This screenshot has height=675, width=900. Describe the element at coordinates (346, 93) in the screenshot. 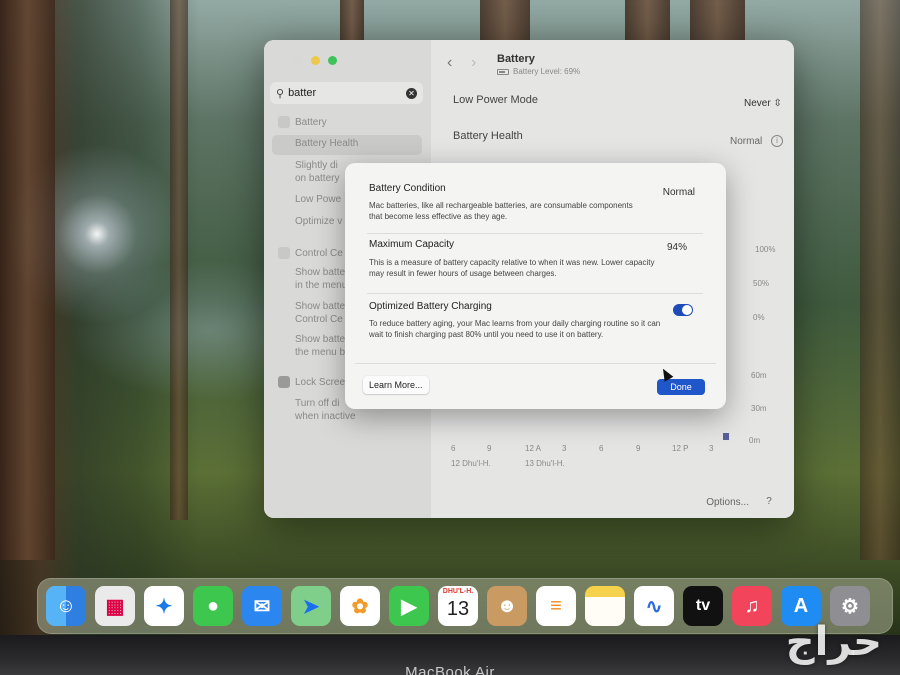

I see `search-field: ⚲ batter ✕` at that location.